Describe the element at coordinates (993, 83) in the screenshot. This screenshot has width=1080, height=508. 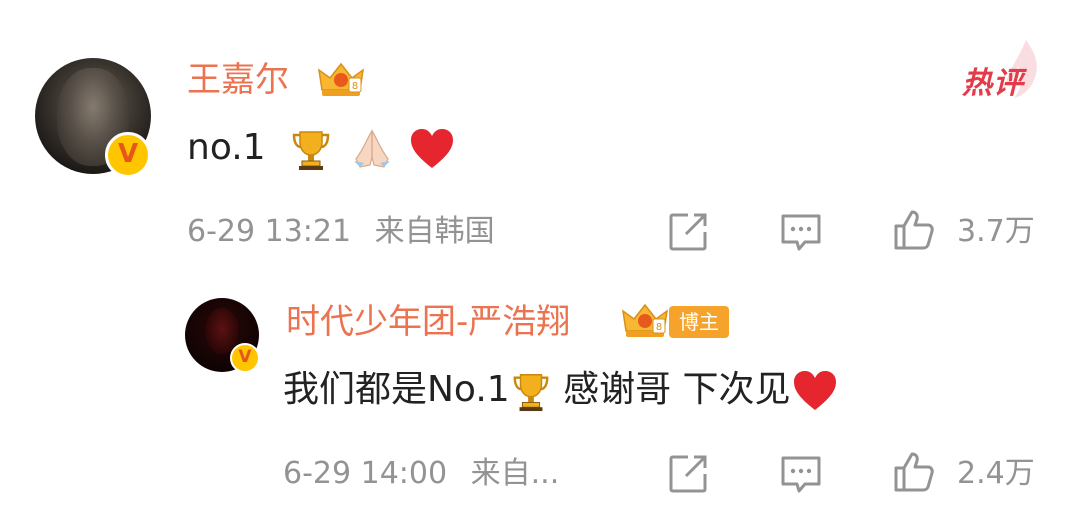
I see `hot-review-label: 热评` at that location.